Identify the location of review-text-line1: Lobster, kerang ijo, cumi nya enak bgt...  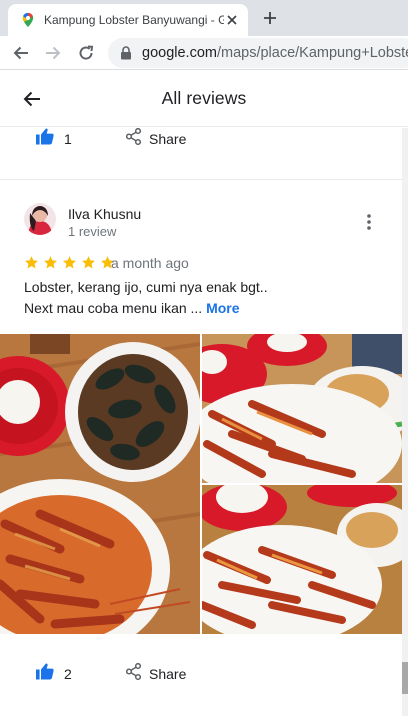
(146, 287).